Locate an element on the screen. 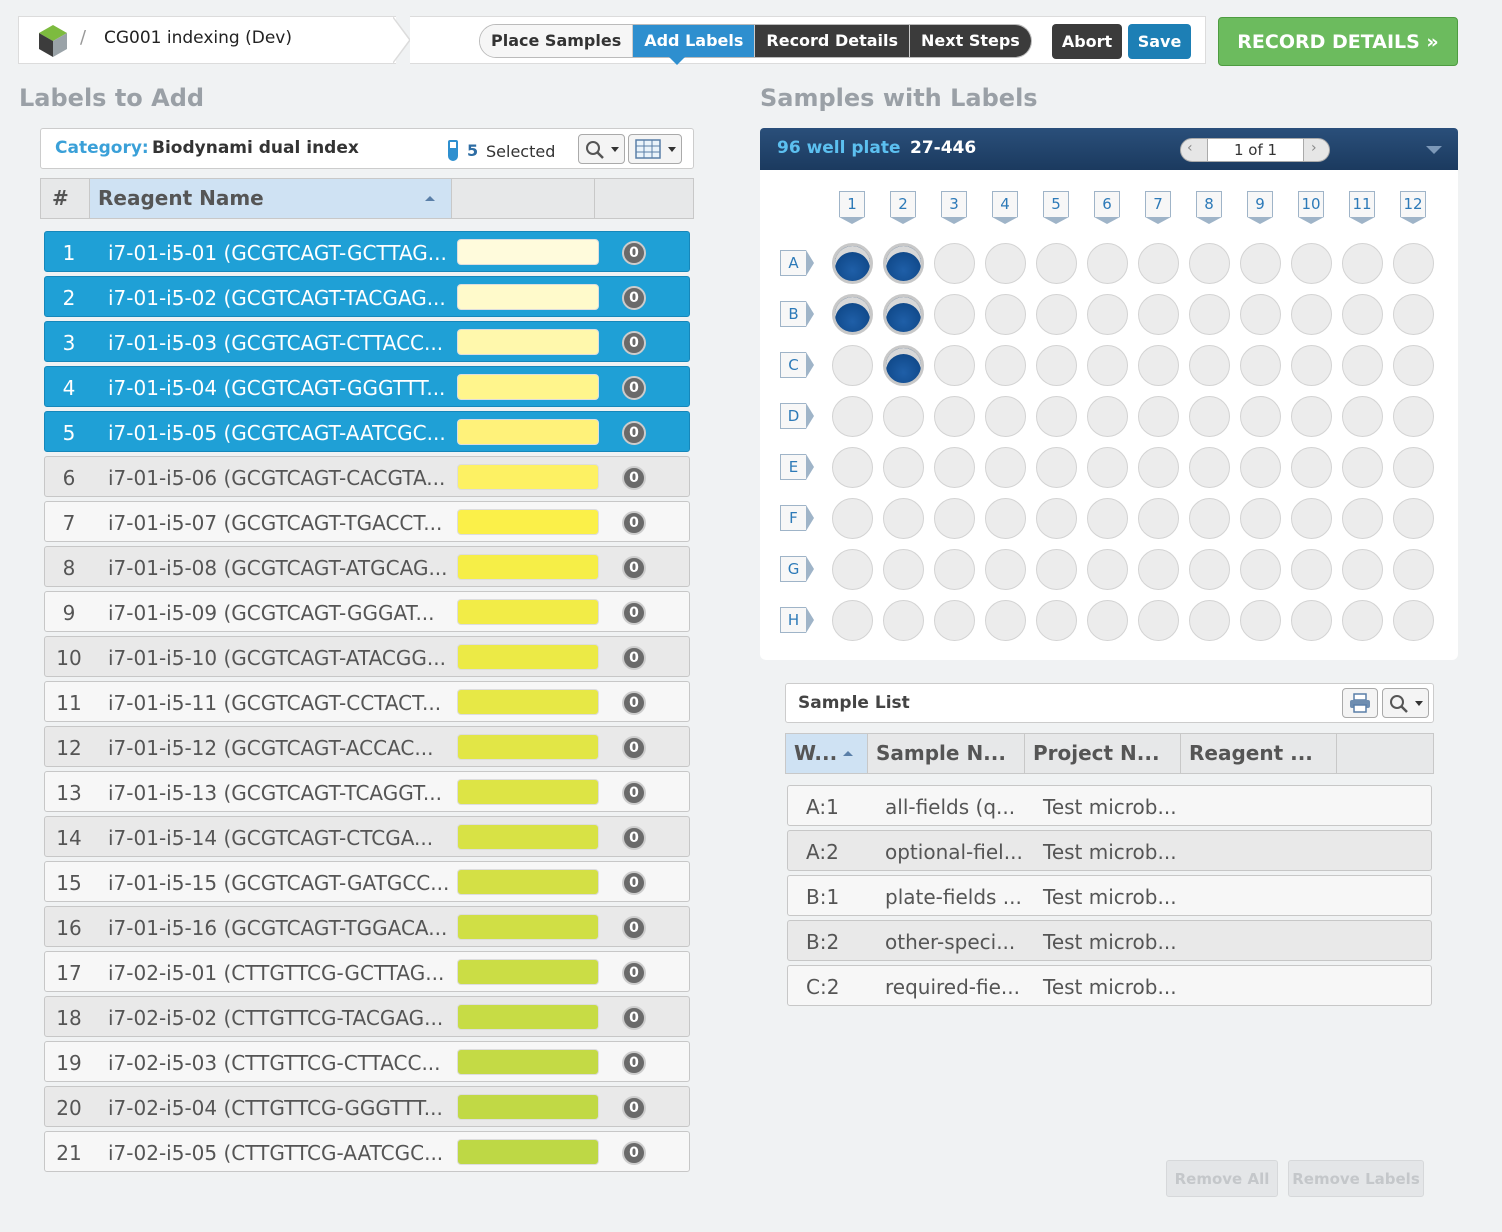 This screenshot has height=1232, width=1502. well-D3 is located at coordinates (954, 416).